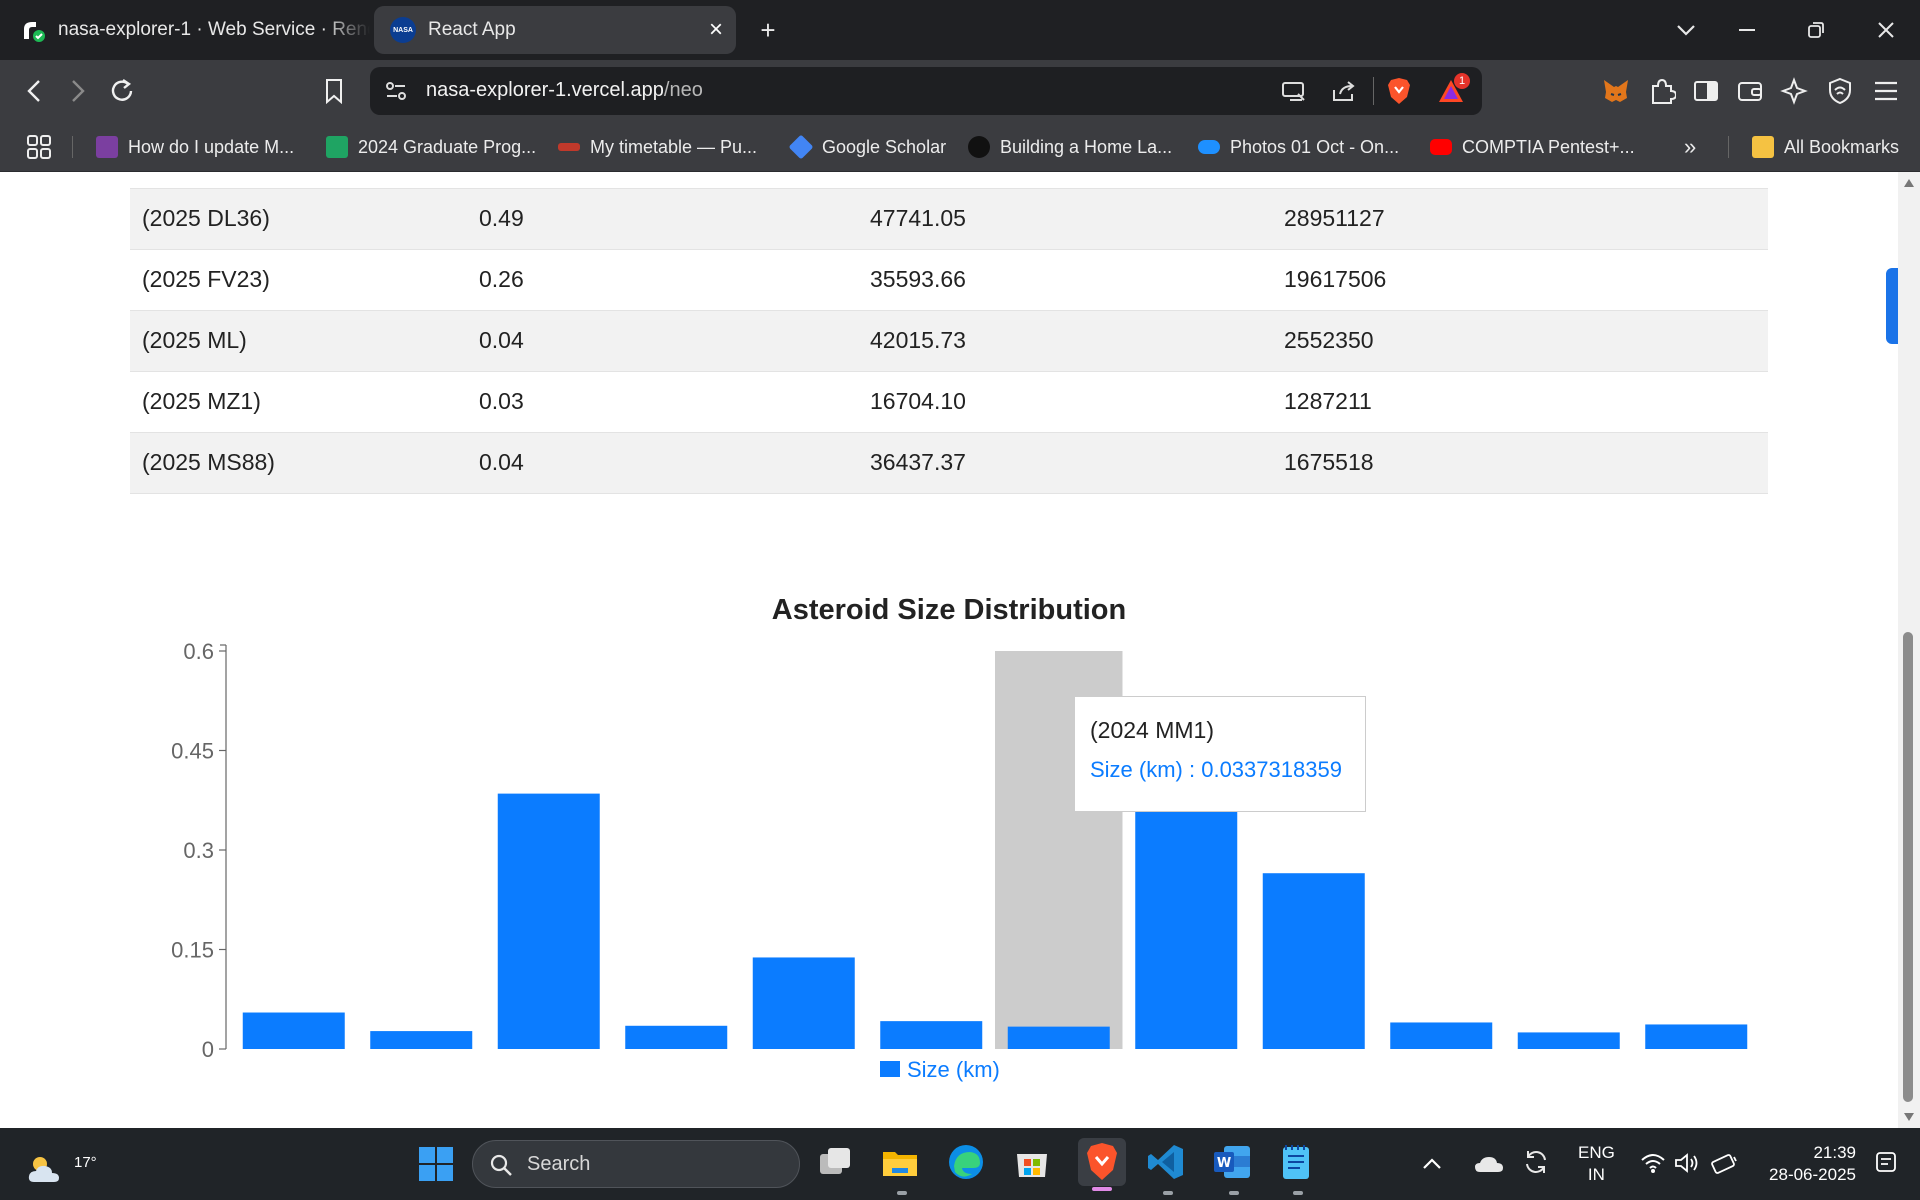 The image size is (1920, 1200). What do you see at coordinates (555, 30) in the screenshot?
I see `tab-react-app: NASA React App ×` at bounding box center [555, 30].